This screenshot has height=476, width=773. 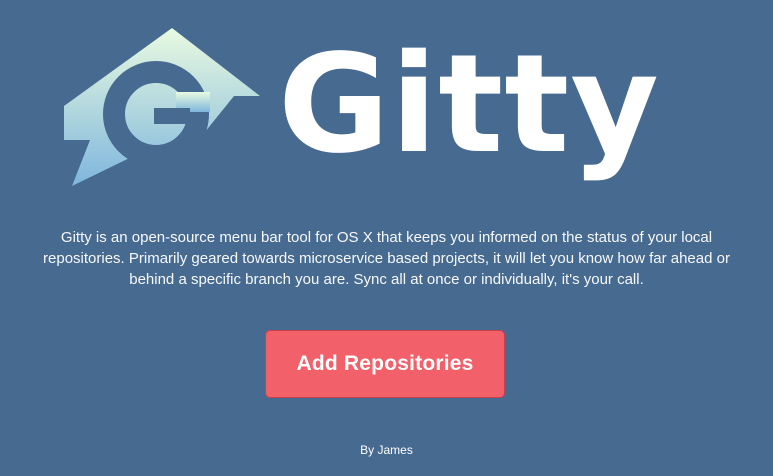 What do you see at coordinates (162, 107) in the screenshot?
I see `gitty-house-g-logo-icon` at bounding box center [162, 107].